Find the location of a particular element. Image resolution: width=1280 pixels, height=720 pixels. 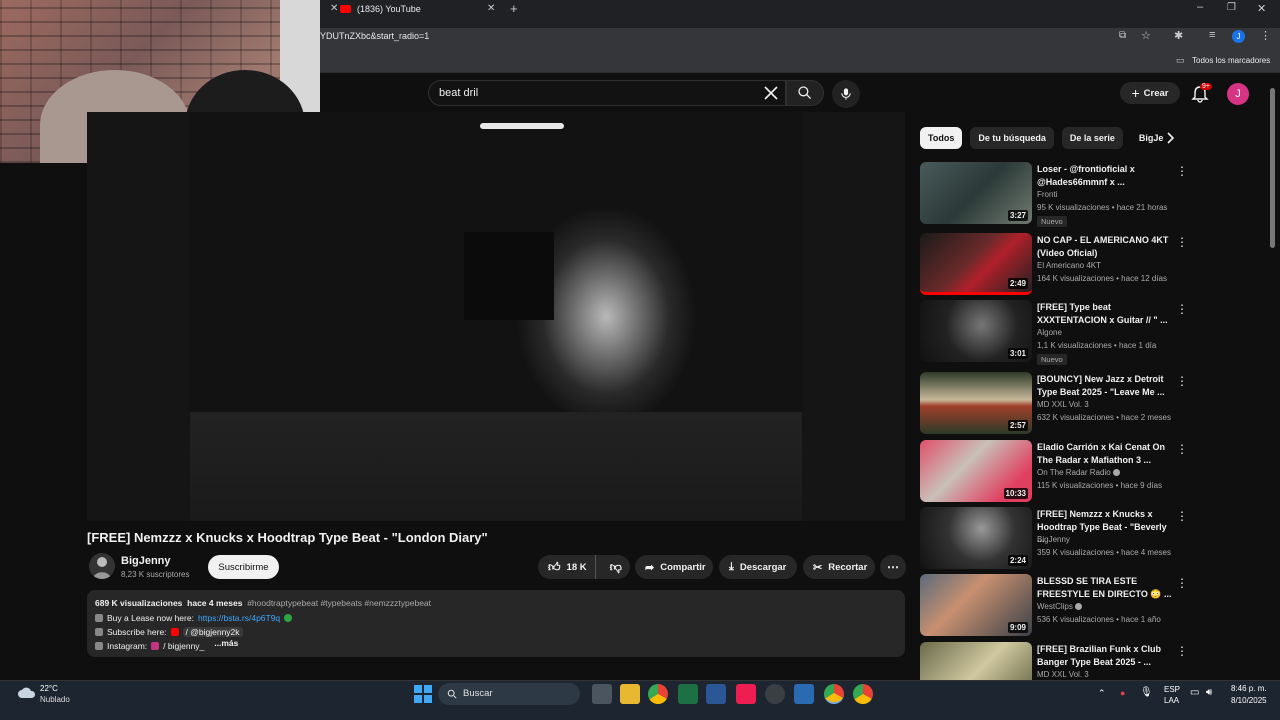

excel-icon is located at coordinates (688, 694).